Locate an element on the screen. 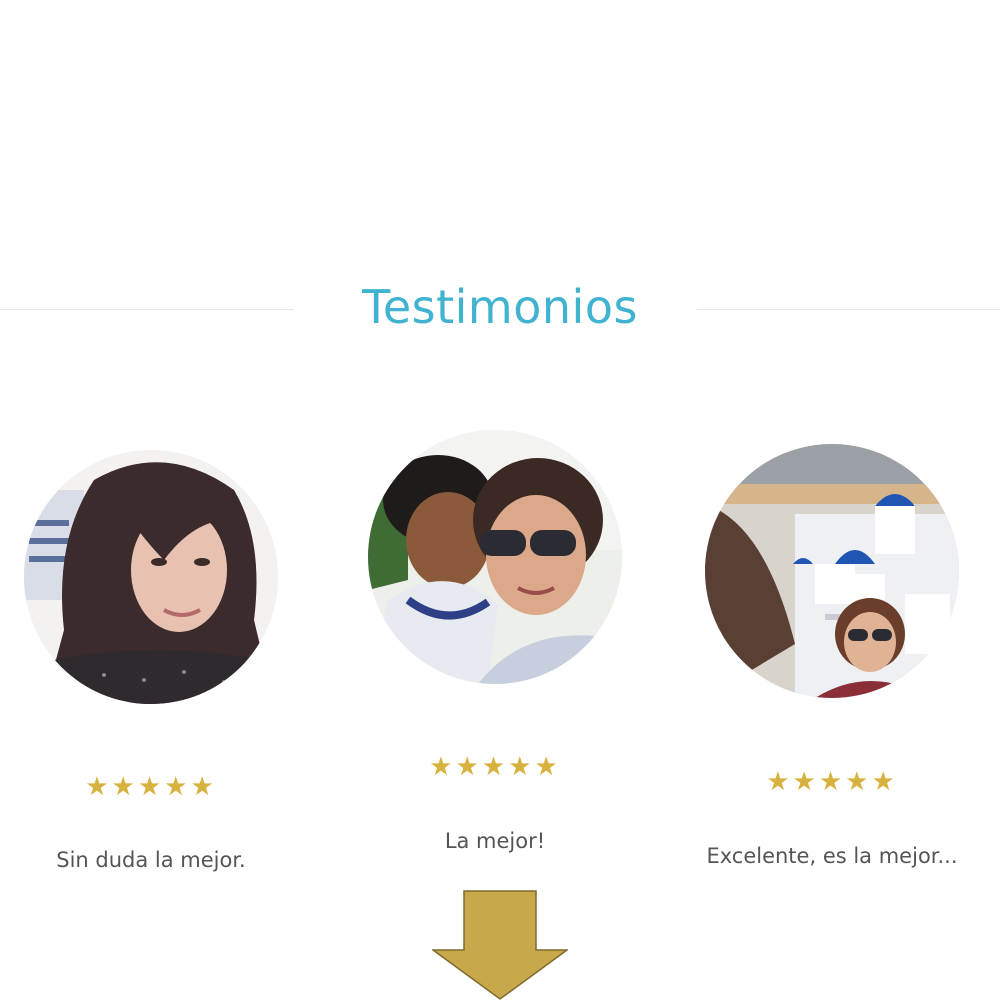 The image size is (1000, 1000). avatar-photo-mother-and-child is located at coordinates (495, 557).